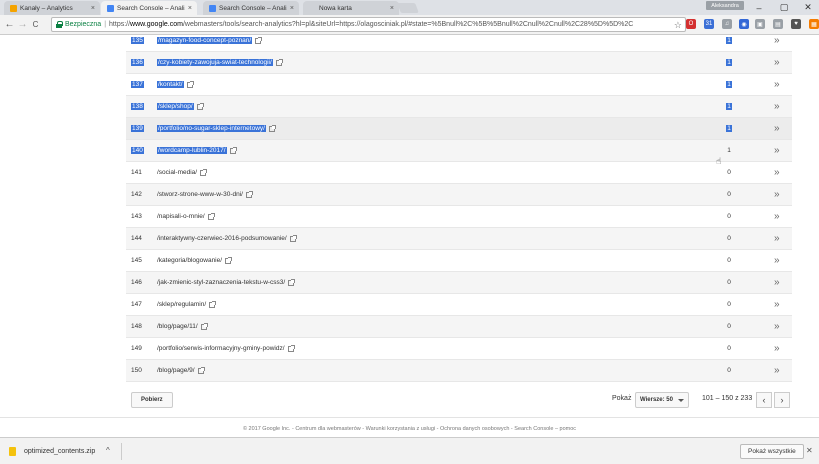 This screenshot has height=464, width=819. What do you see at coordinates (725, 5) in the screenshot?
I see `profile-badge: Aleksandra` at bounding box center [725, 5].